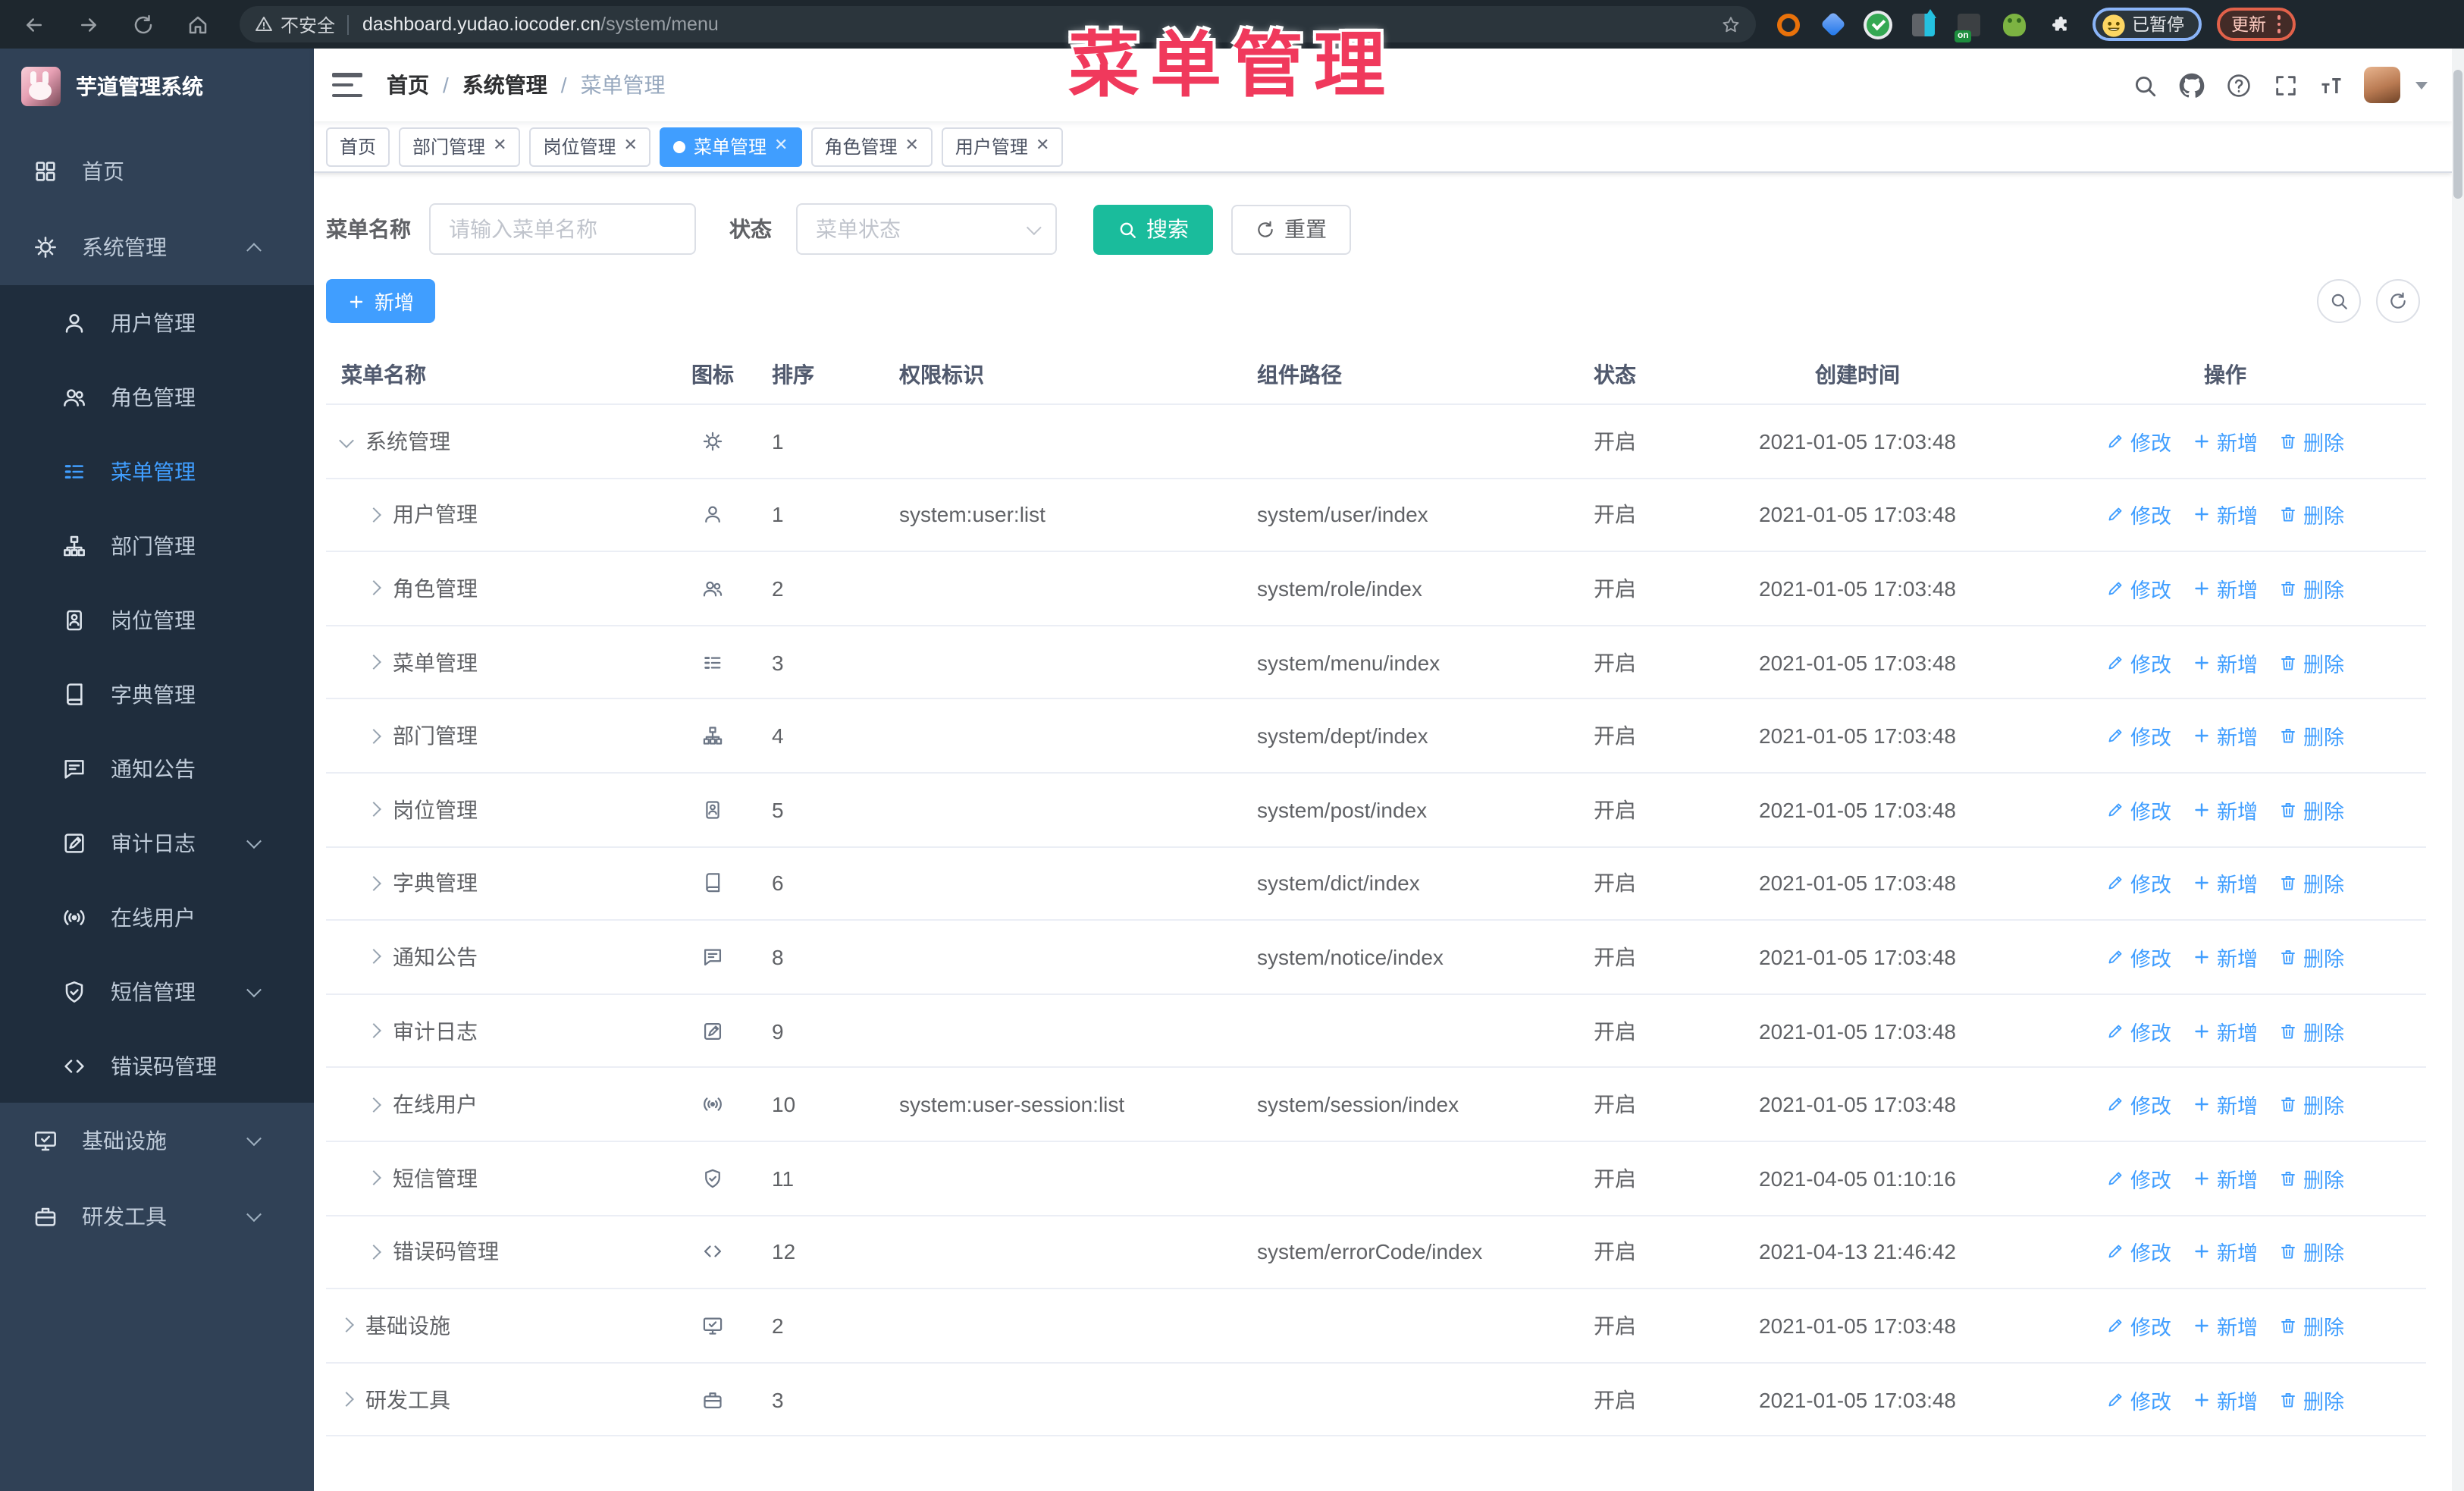 This screenshot has width=2464, height=1491. Describe the element at coordinates (2147, 24) in the screenshot. I see `profile-paused-chip: 已暂停` at that location.